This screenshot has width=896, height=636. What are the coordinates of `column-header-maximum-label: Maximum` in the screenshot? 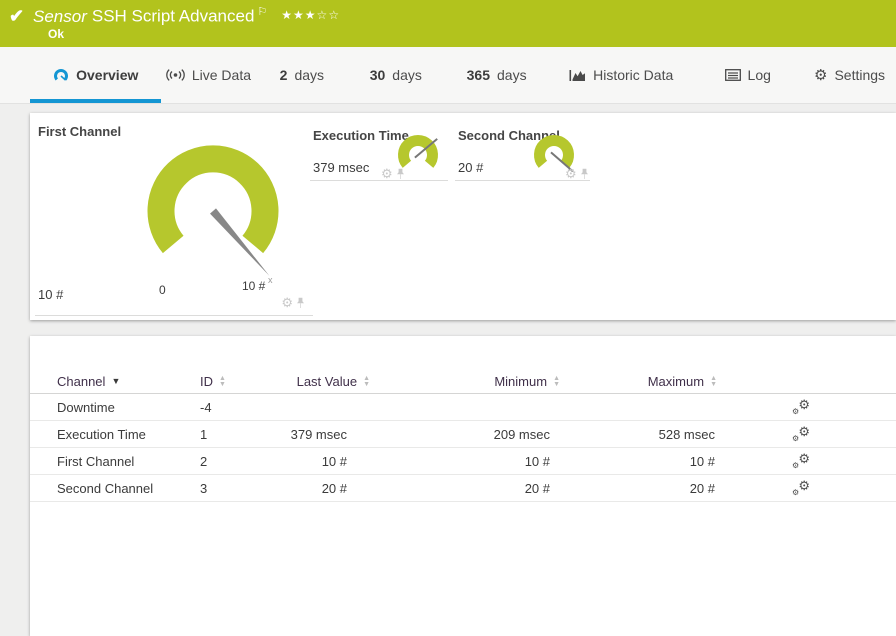 It's located at (676, 381).